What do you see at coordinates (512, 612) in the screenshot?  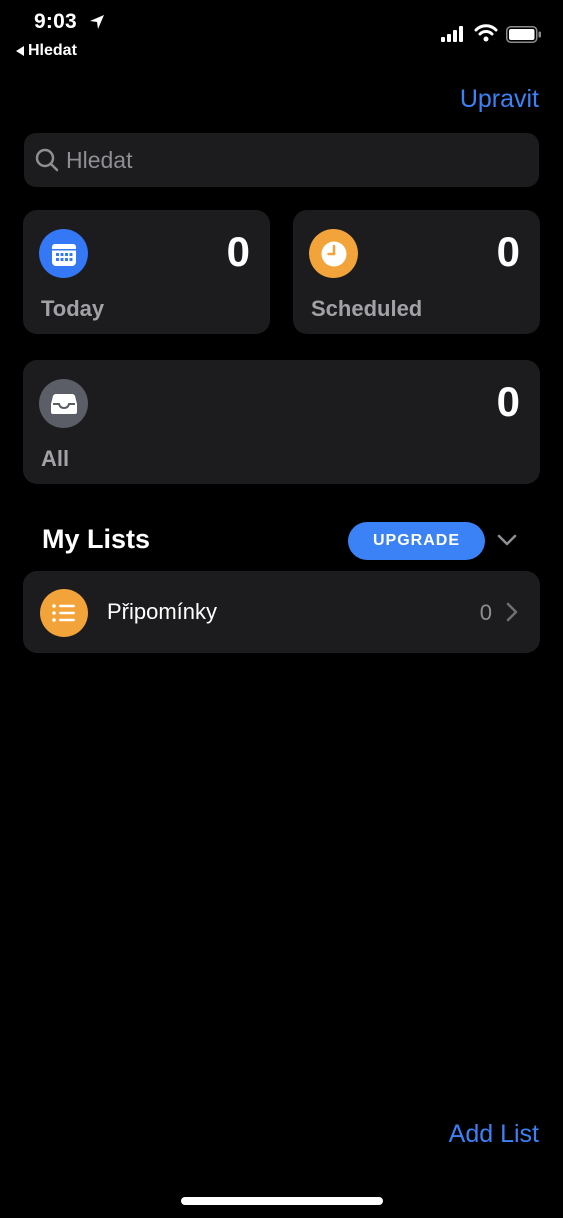 I see `chevron-right-icon` at bounding box center [512, 612].